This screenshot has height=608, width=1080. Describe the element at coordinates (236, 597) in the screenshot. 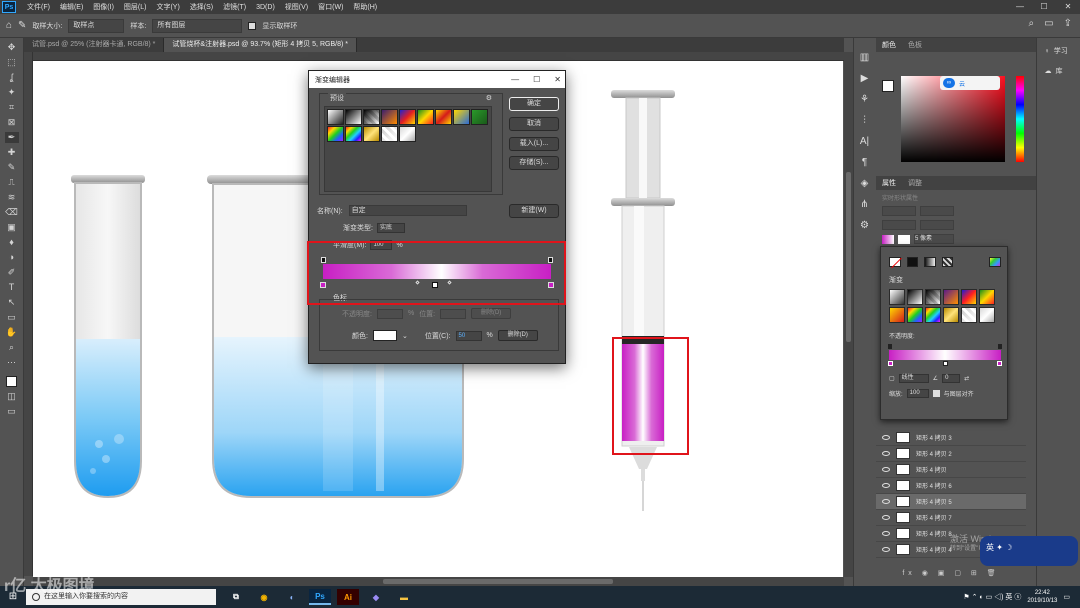

I see `task-view-icon: ⧉` at that location.